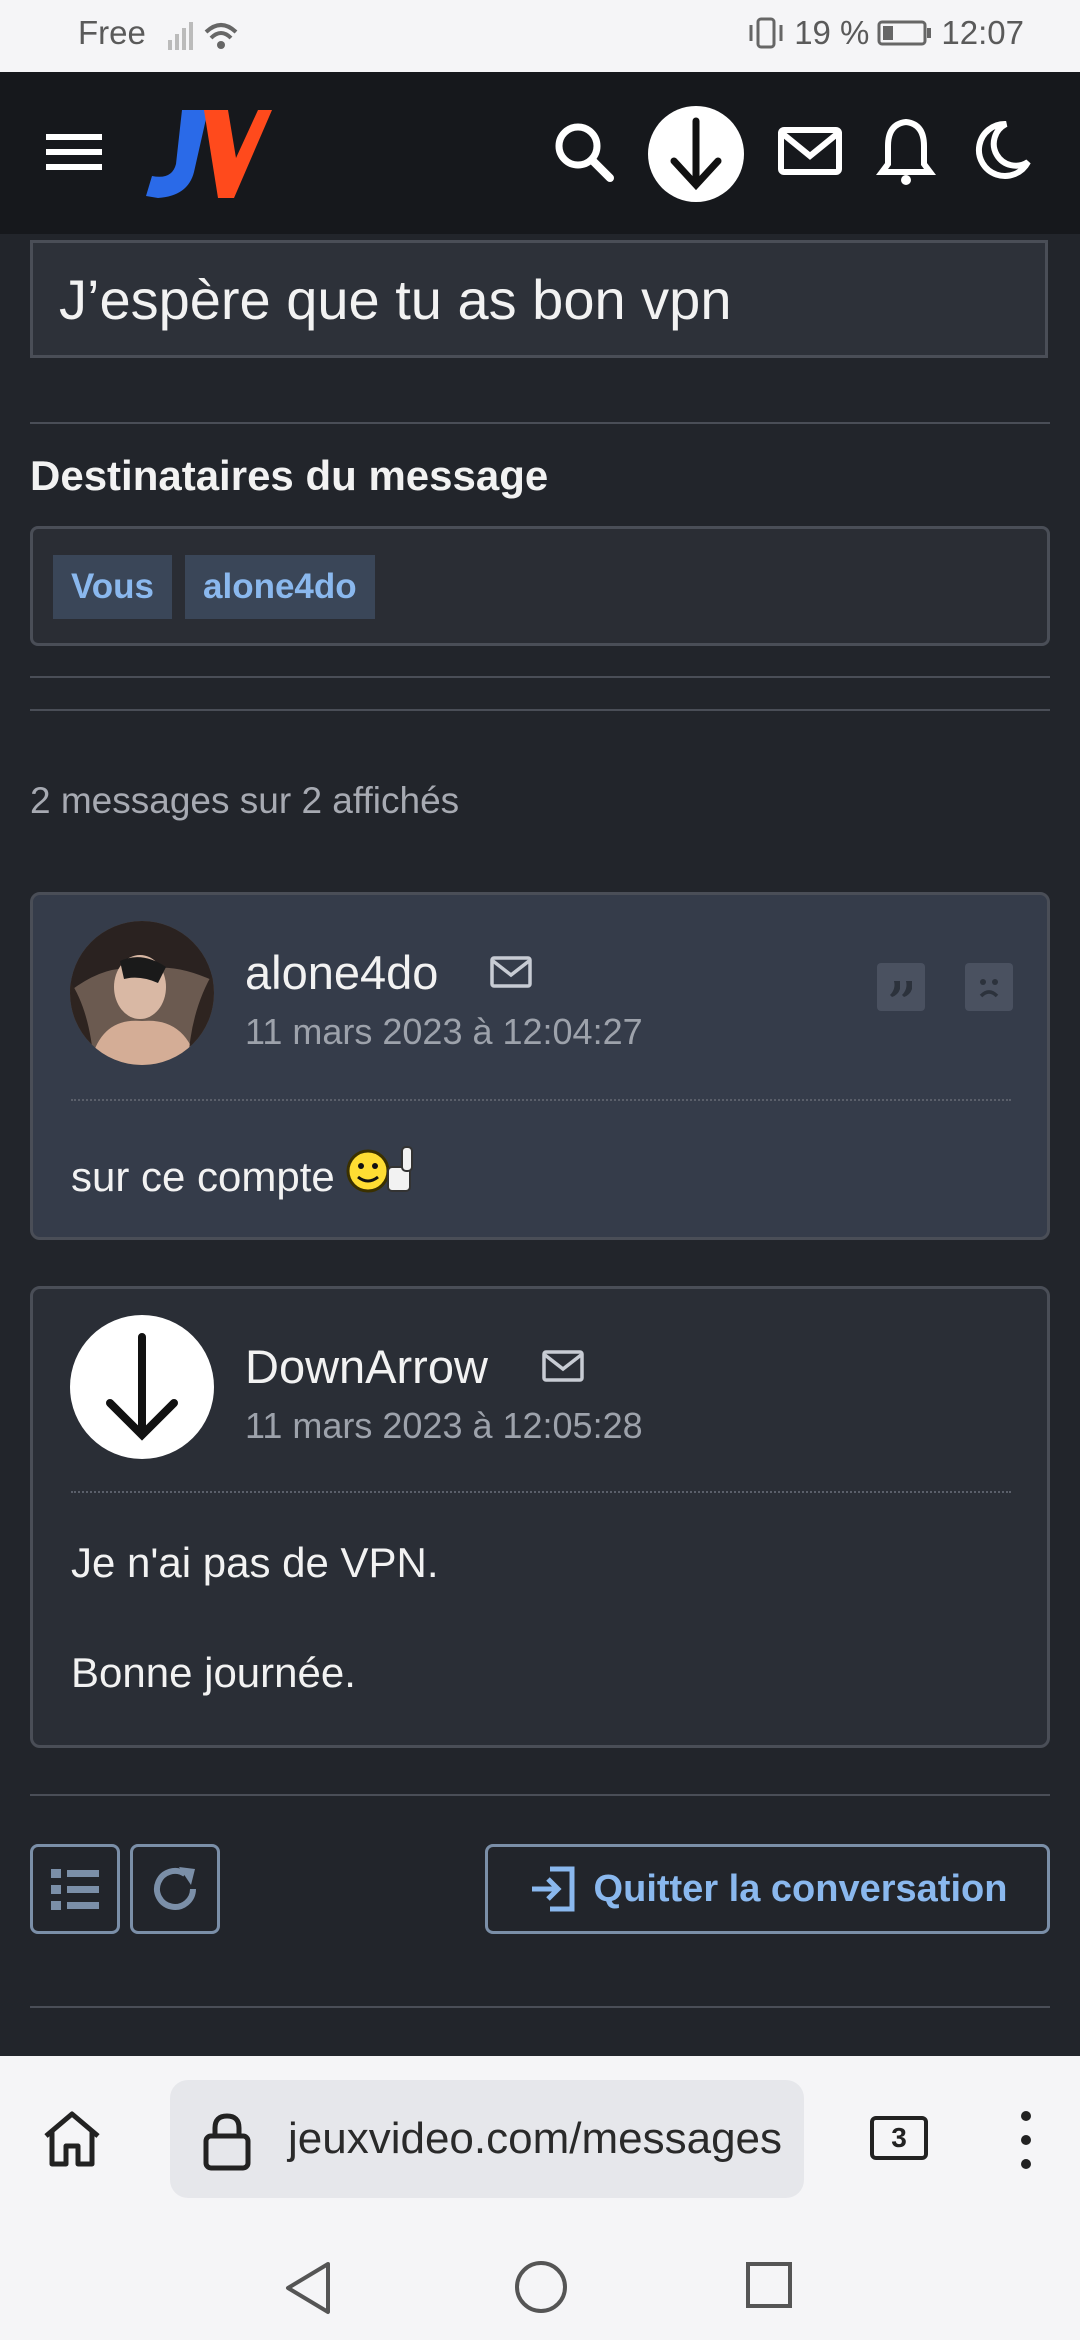 This screenshot has height=2340, width=1080. What do you see at coordinates (540, 153) in the screenshot?
I see `site-header` at bounding box center [540, 153].